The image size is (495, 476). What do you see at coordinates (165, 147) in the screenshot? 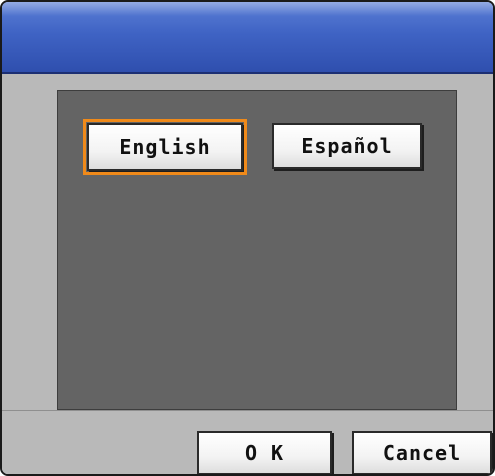
I see `english-button: English` at bounding box center [165, 147].